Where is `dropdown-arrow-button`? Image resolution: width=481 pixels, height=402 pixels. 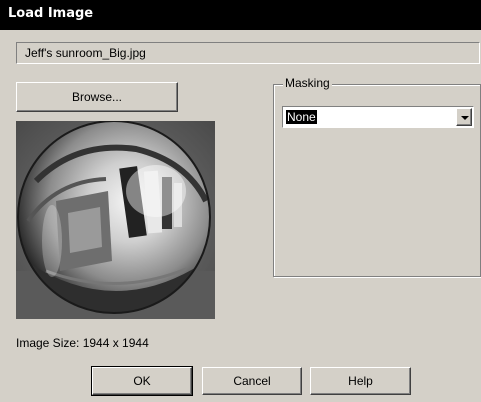
dropdown-arrow-button is located at coordinates (464, 117).